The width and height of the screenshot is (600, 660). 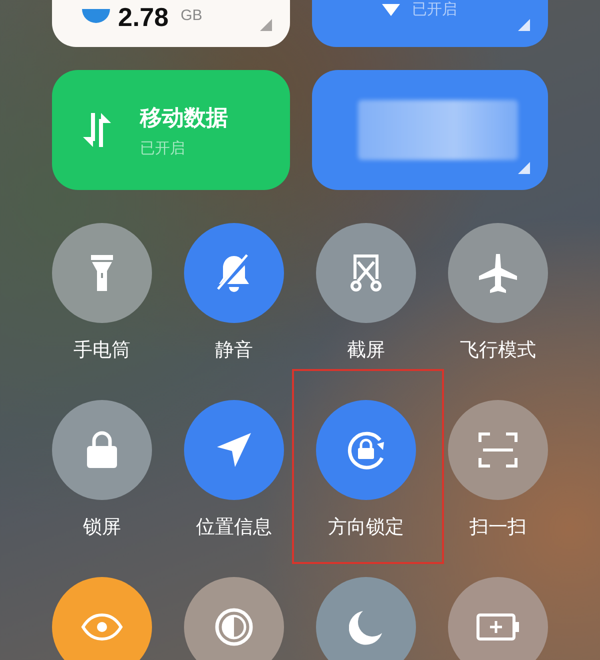 I want to click on data-usage-card: 2.78 GB, so click(x=171, y=23).